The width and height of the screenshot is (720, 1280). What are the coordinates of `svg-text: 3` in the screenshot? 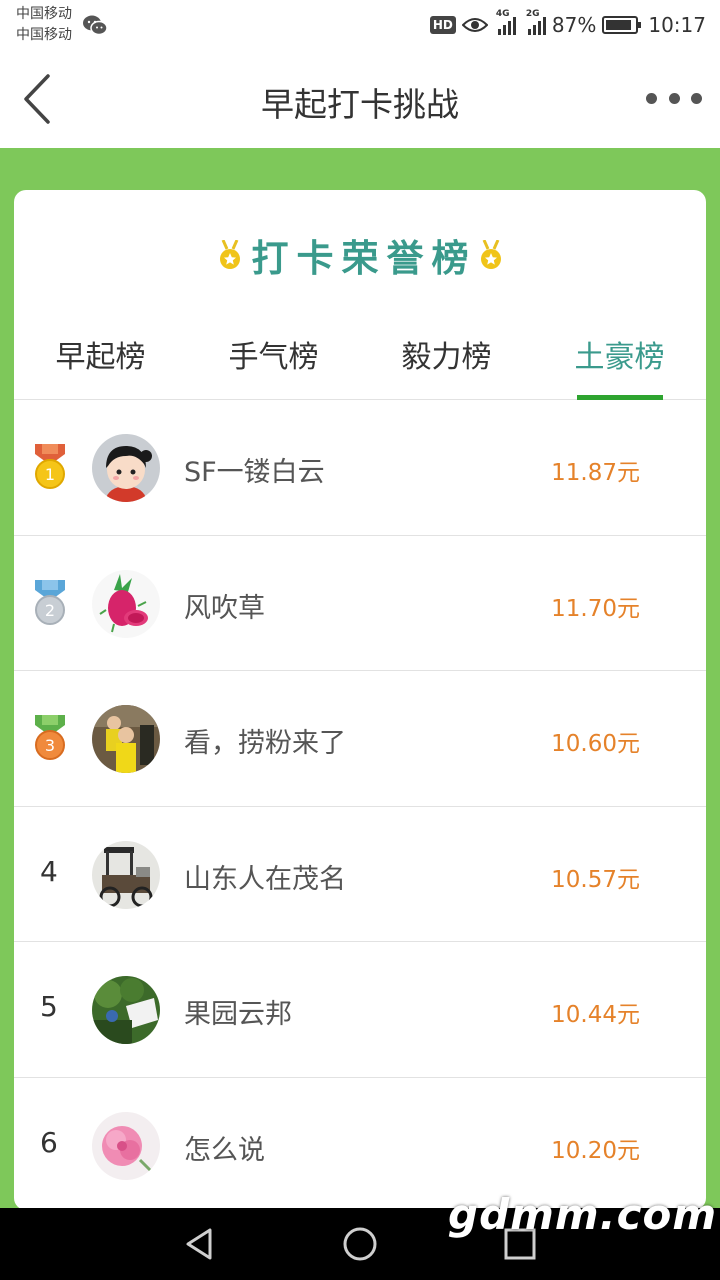 It's located at (50, 745).